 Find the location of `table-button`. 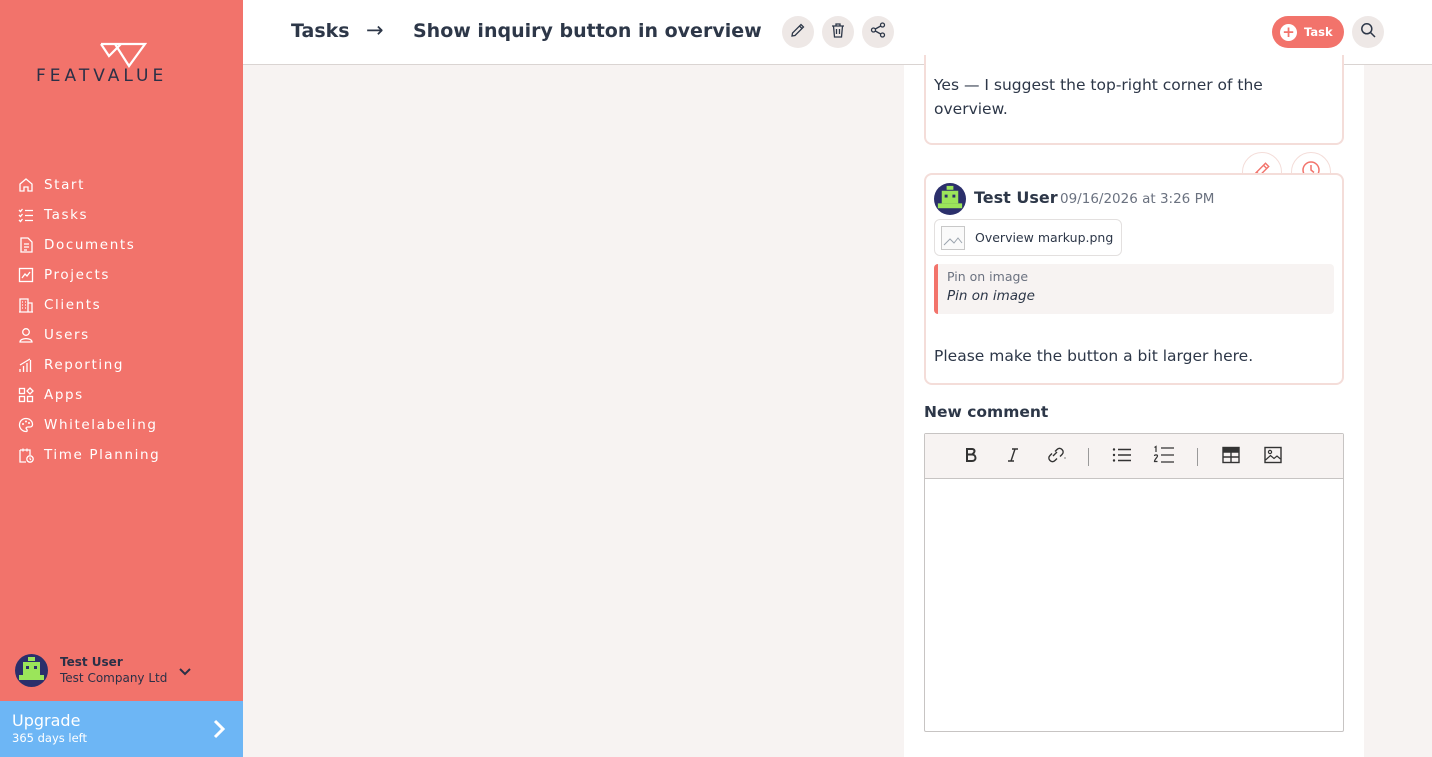

table-button is located at coordinates (1231, 457).